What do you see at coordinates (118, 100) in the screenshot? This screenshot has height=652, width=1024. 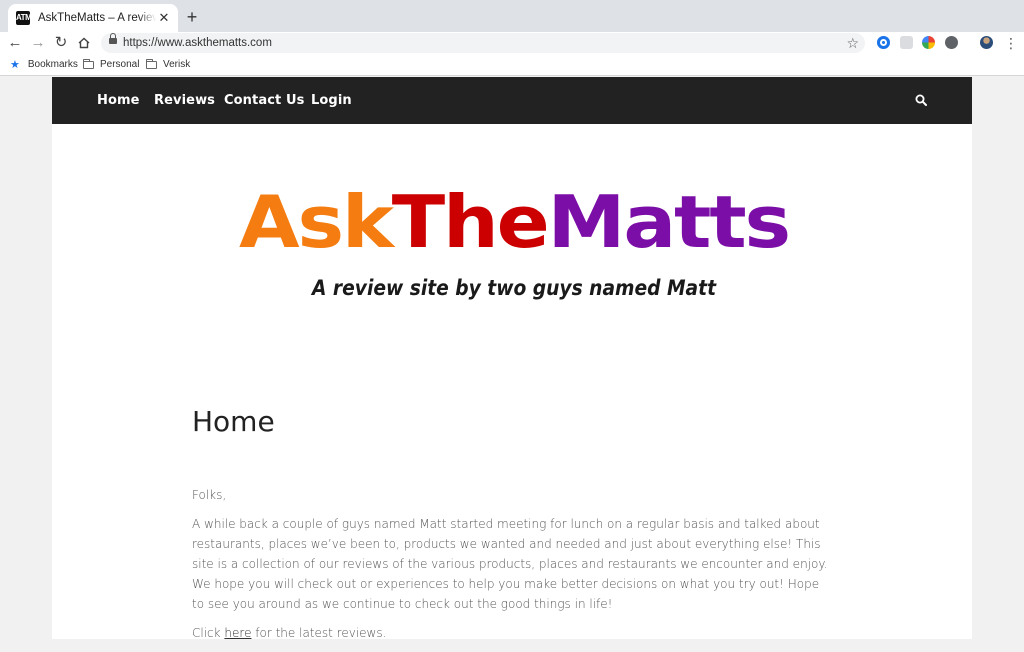 I see `nav-link-home: Home` at bounding box center [118, 100].